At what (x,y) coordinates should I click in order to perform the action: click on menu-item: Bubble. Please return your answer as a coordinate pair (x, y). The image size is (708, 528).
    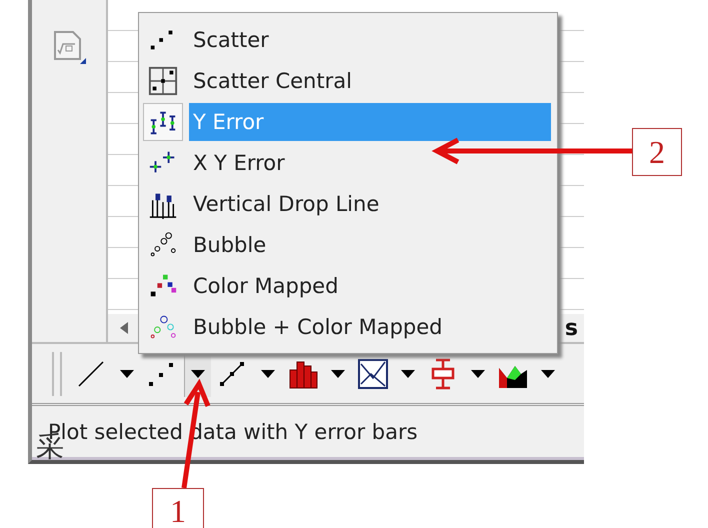
    Looking at the image, I should click on (370, 245).